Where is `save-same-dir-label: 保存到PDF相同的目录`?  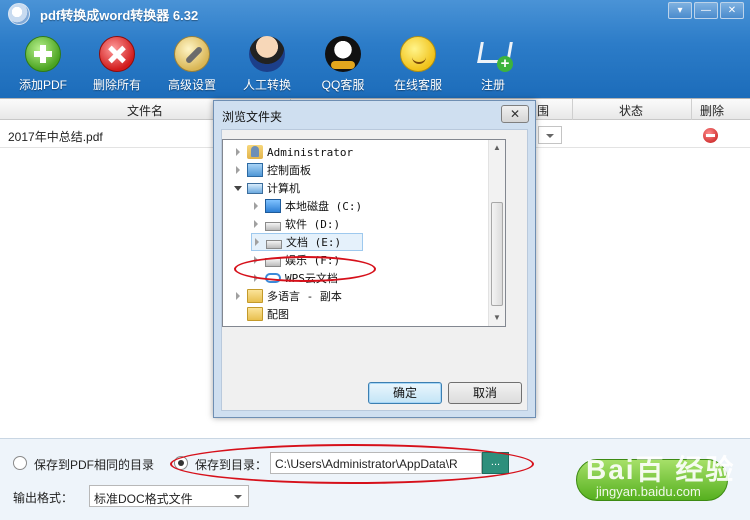
save-same-dir-label: 保存到PDF相同的目录 is located at coordinates (94, 465).